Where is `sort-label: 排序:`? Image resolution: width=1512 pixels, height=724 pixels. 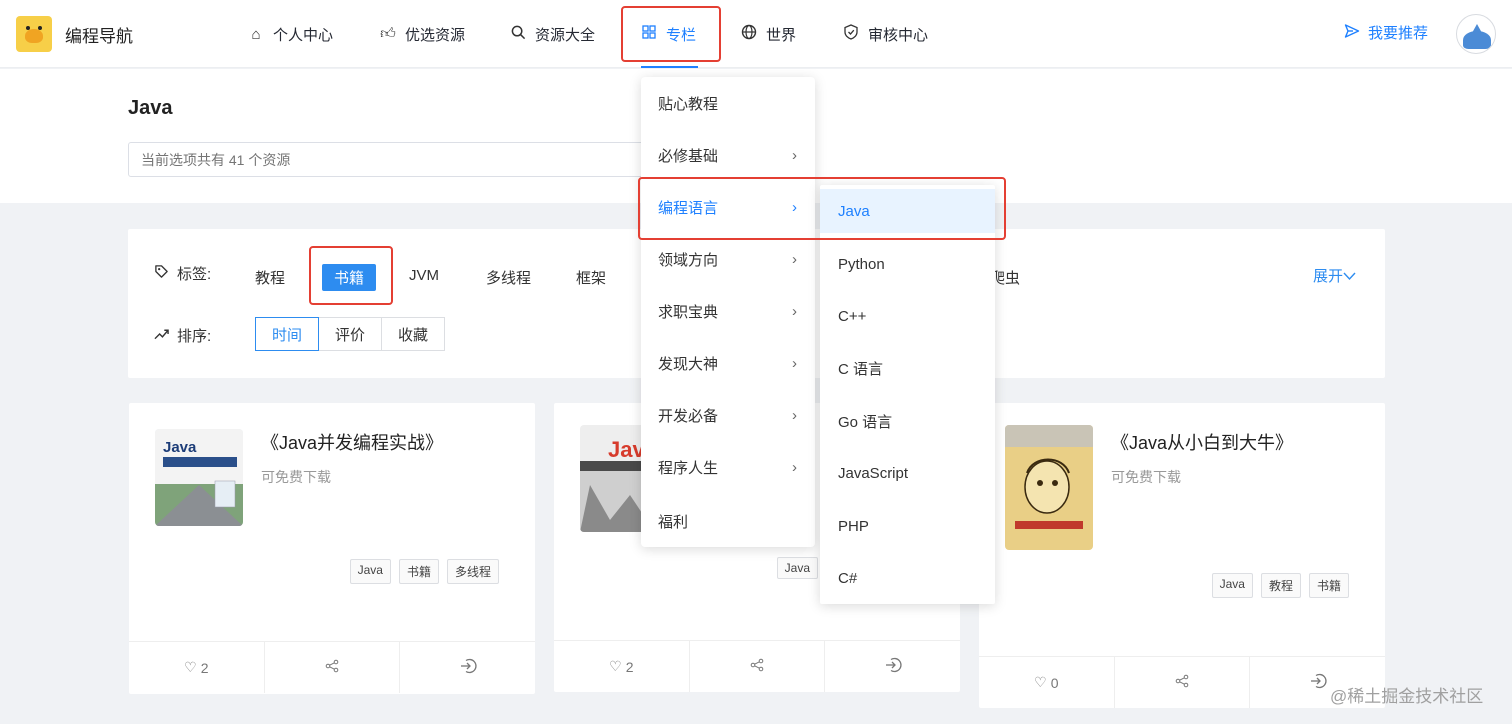 sort-label: 排序: is located at coordinates (194, 336).